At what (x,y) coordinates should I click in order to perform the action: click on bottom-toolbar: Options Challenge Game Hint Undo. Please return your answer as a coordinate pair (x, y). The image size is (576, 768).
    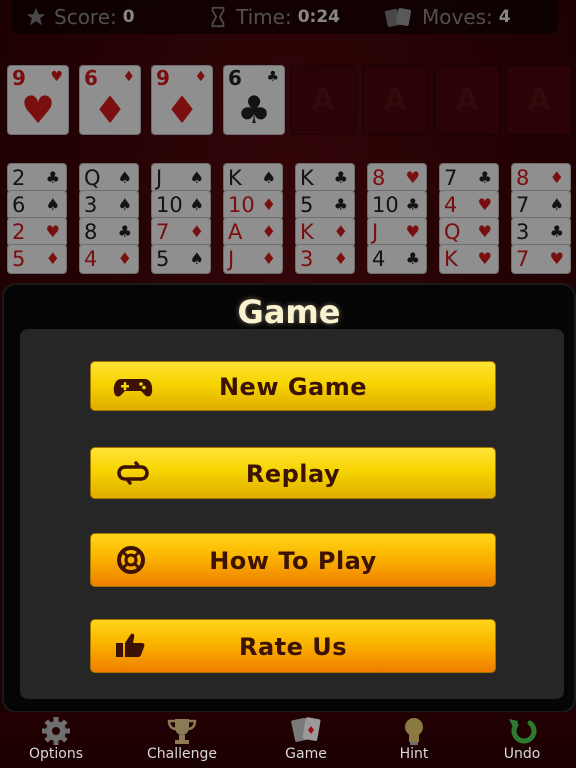
    Looking at the image, I should click on (288, 740).